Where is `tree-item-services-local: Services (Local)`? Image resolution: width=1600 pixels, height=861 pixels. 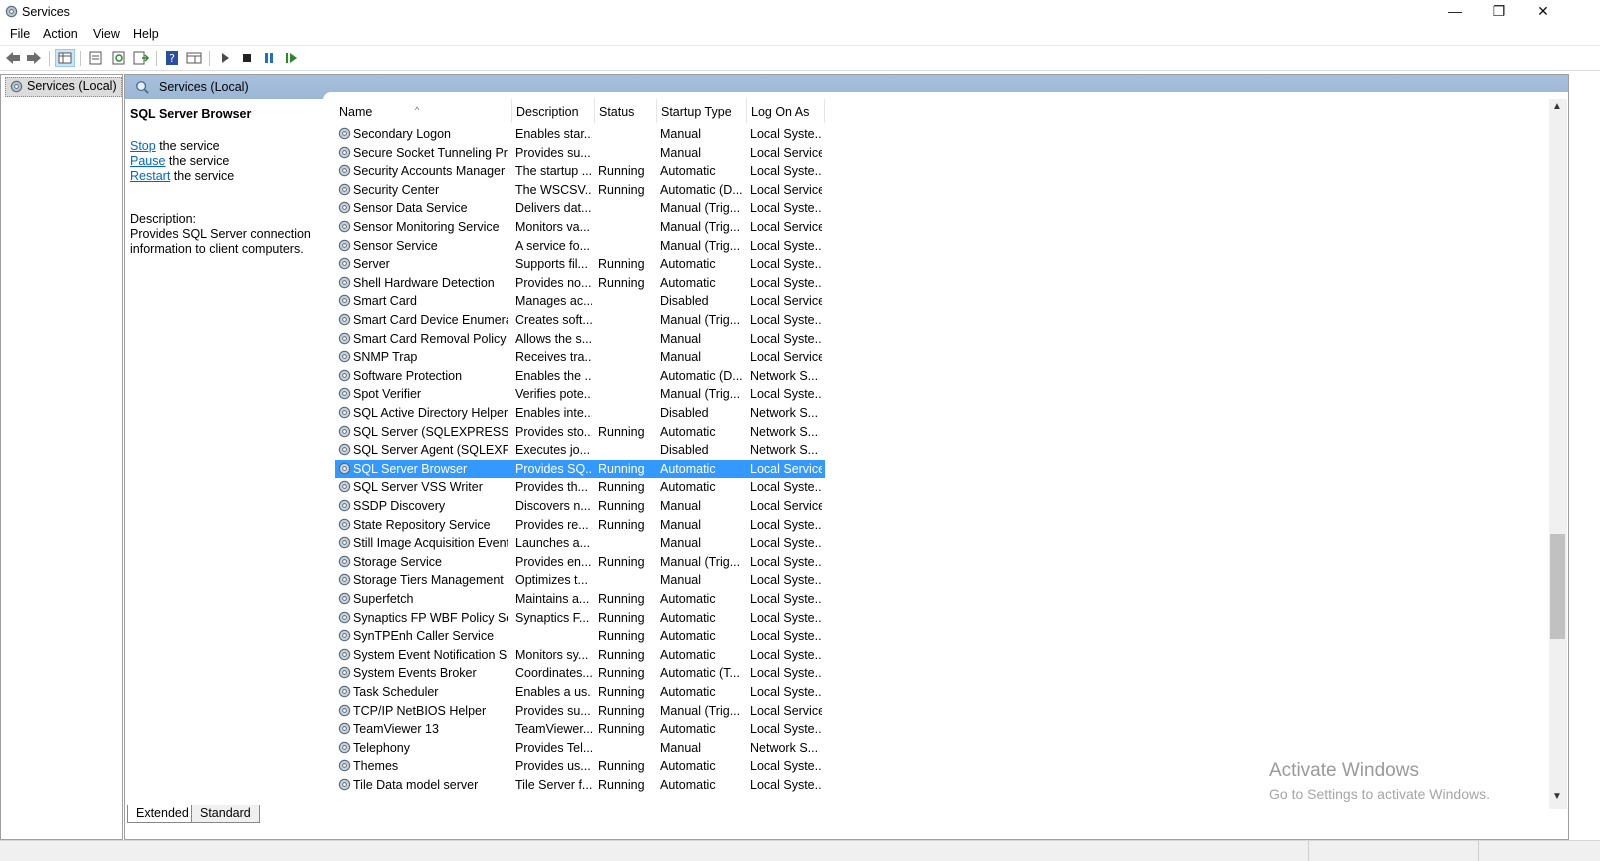 tree-item-services-local: Services (Local) is located at coordinates (63, 87).